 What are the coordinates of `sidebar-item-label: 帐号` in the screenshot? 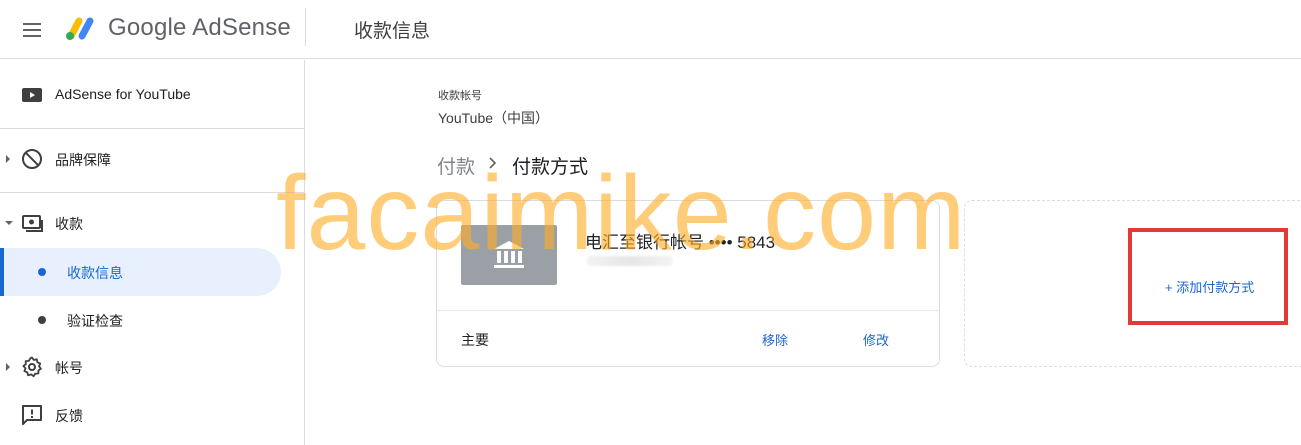 It's located at (69, 368).